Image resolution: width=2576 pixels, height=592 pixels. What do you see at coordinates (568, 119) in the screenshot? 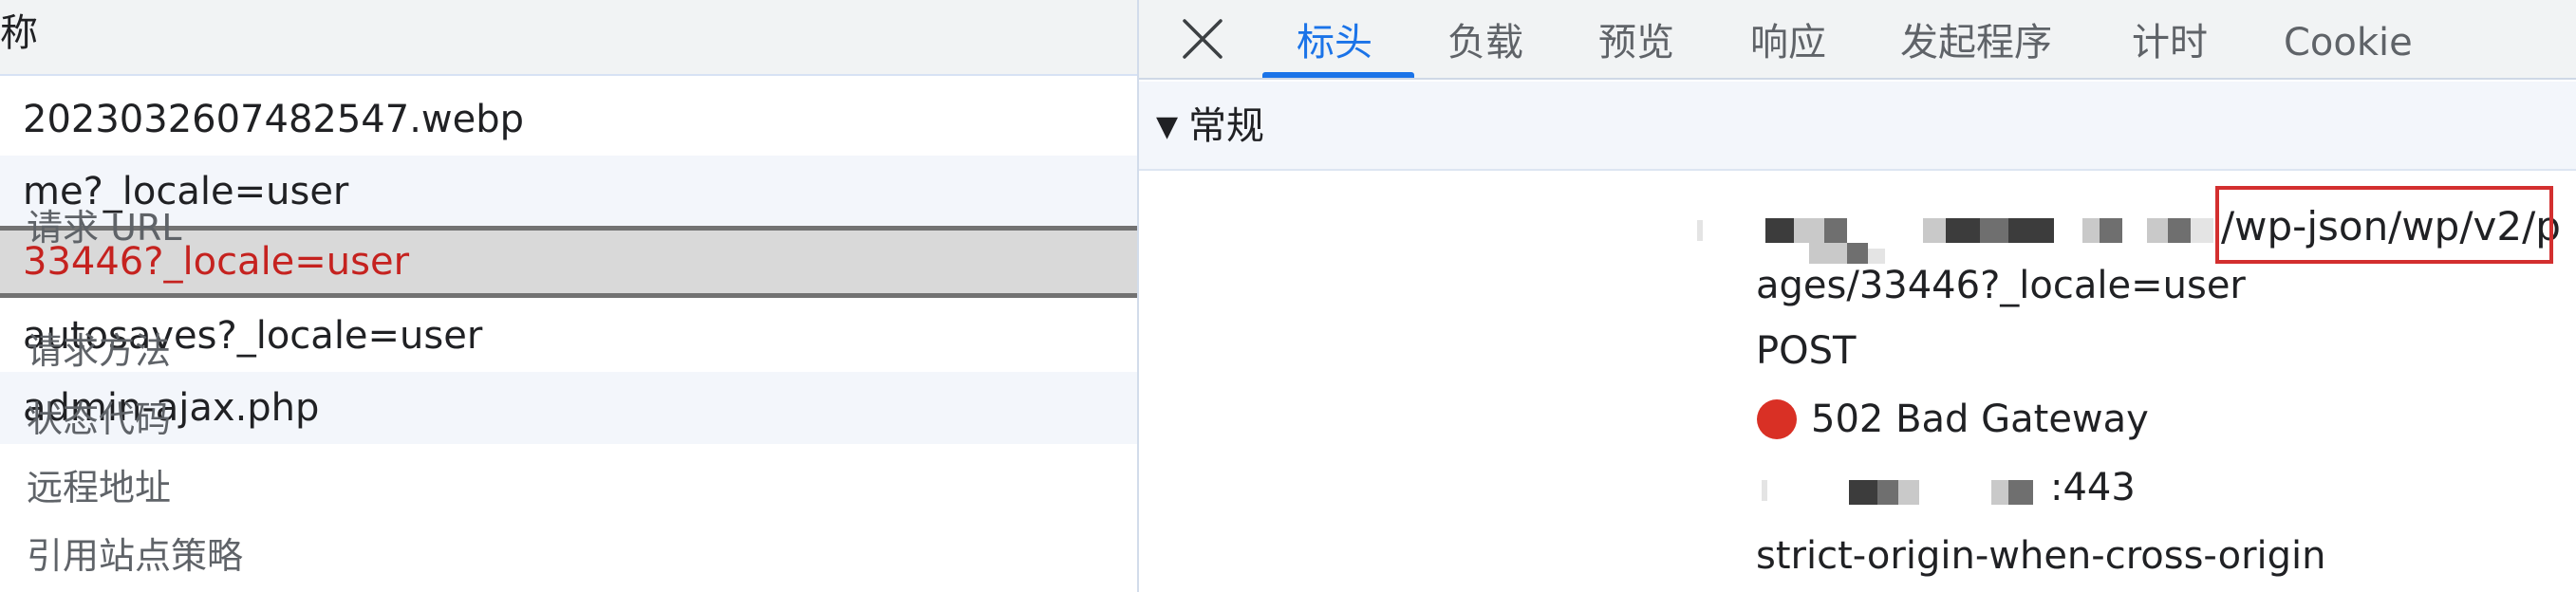
I see `request-row: 2023032607482547.webp` at bounding box center [568, 119].